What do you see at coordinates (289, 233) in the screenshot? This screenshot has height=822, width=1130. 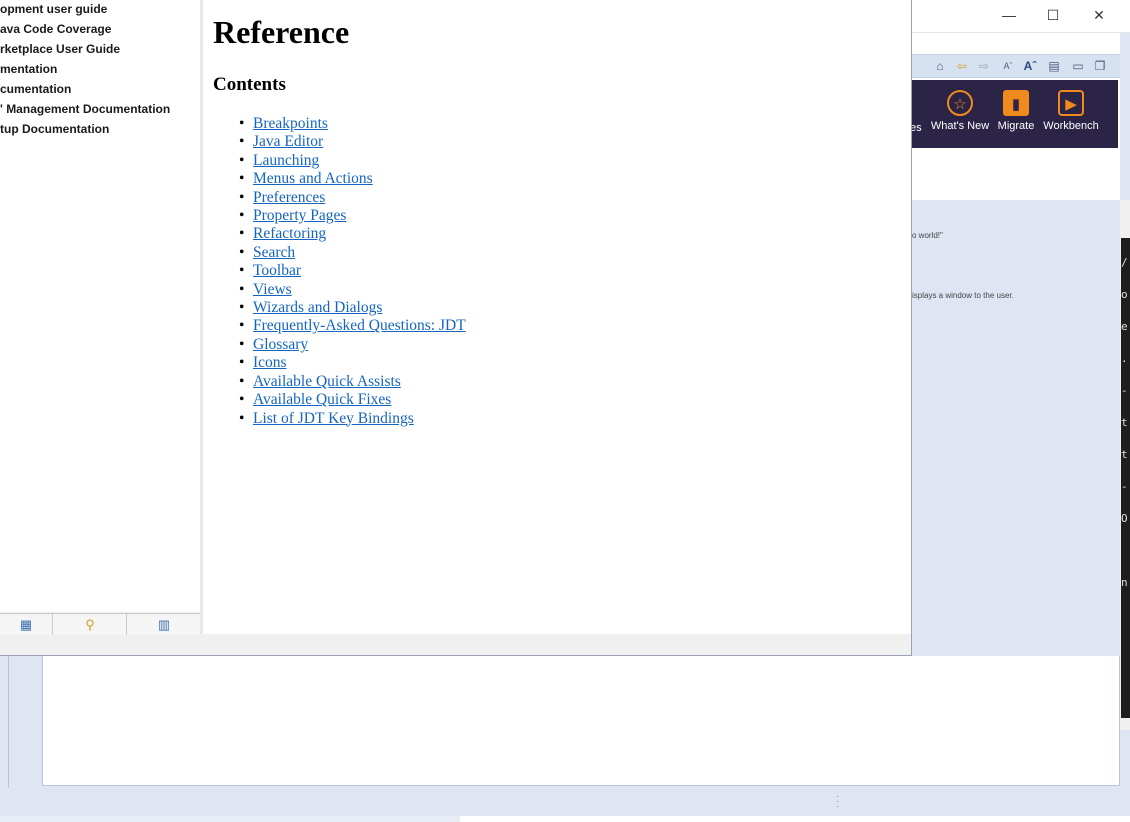 I see `link-refactoring: Refactoring` at bounding box center [289, 233].